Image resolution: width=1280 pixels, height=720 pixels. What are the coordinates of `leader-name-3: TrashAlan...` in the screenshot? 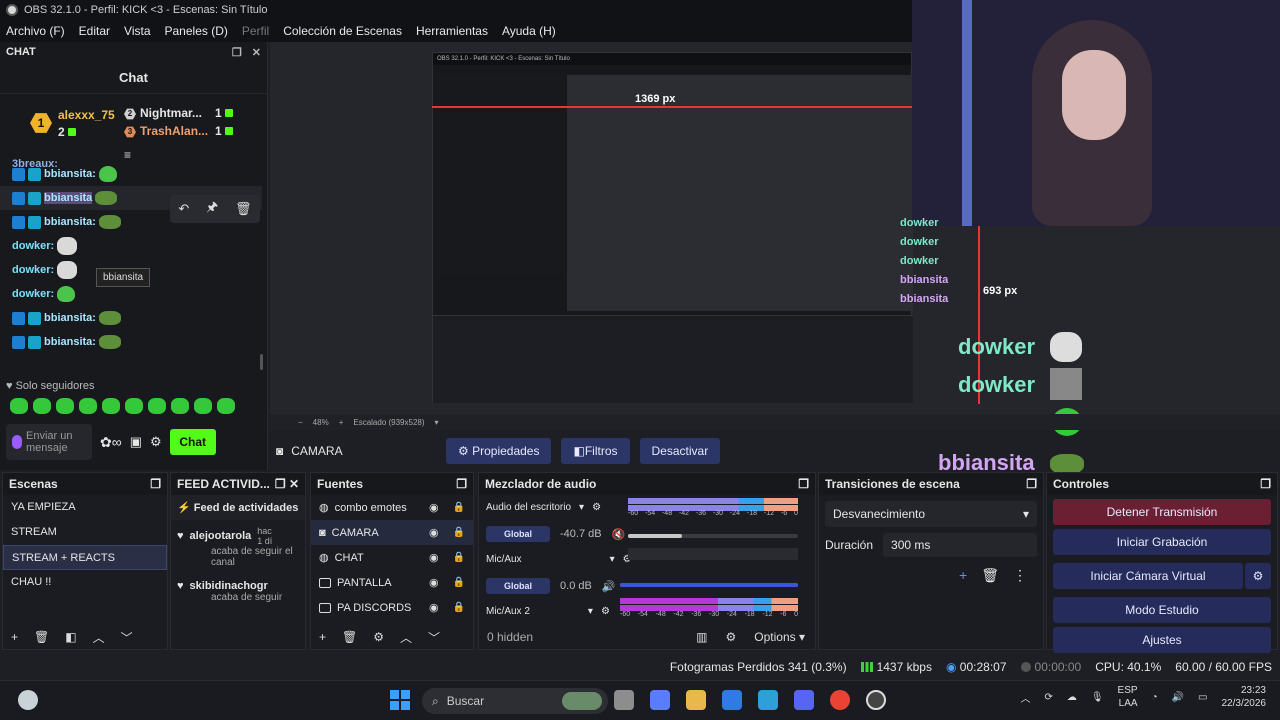 It's located at (174, 131).